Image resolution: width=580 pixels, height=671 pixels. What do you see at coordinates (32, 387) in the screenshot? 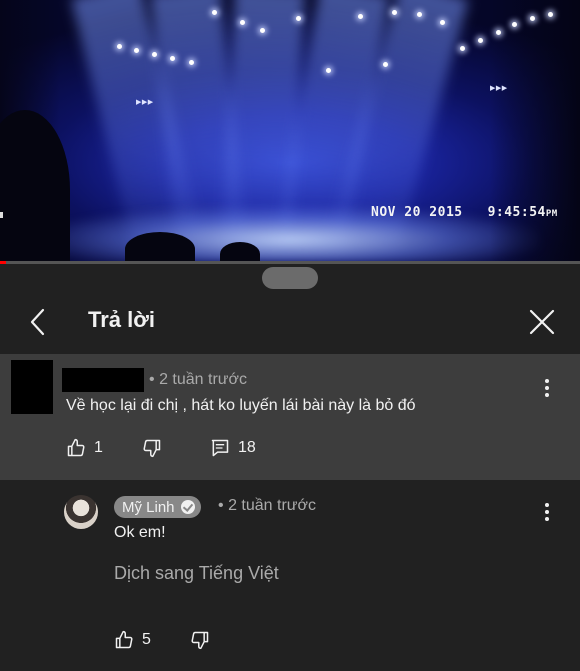
I see `redacted-avatar` at bounding box center [32, 387].